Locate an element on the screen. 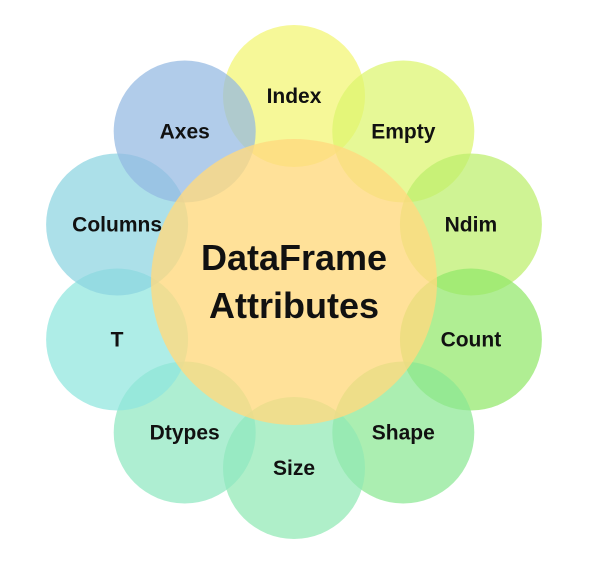 Image resolution: width=600 pixels, height=561 pixels. center-title-line-1: DataFrame is located at coordinates (294, 257).